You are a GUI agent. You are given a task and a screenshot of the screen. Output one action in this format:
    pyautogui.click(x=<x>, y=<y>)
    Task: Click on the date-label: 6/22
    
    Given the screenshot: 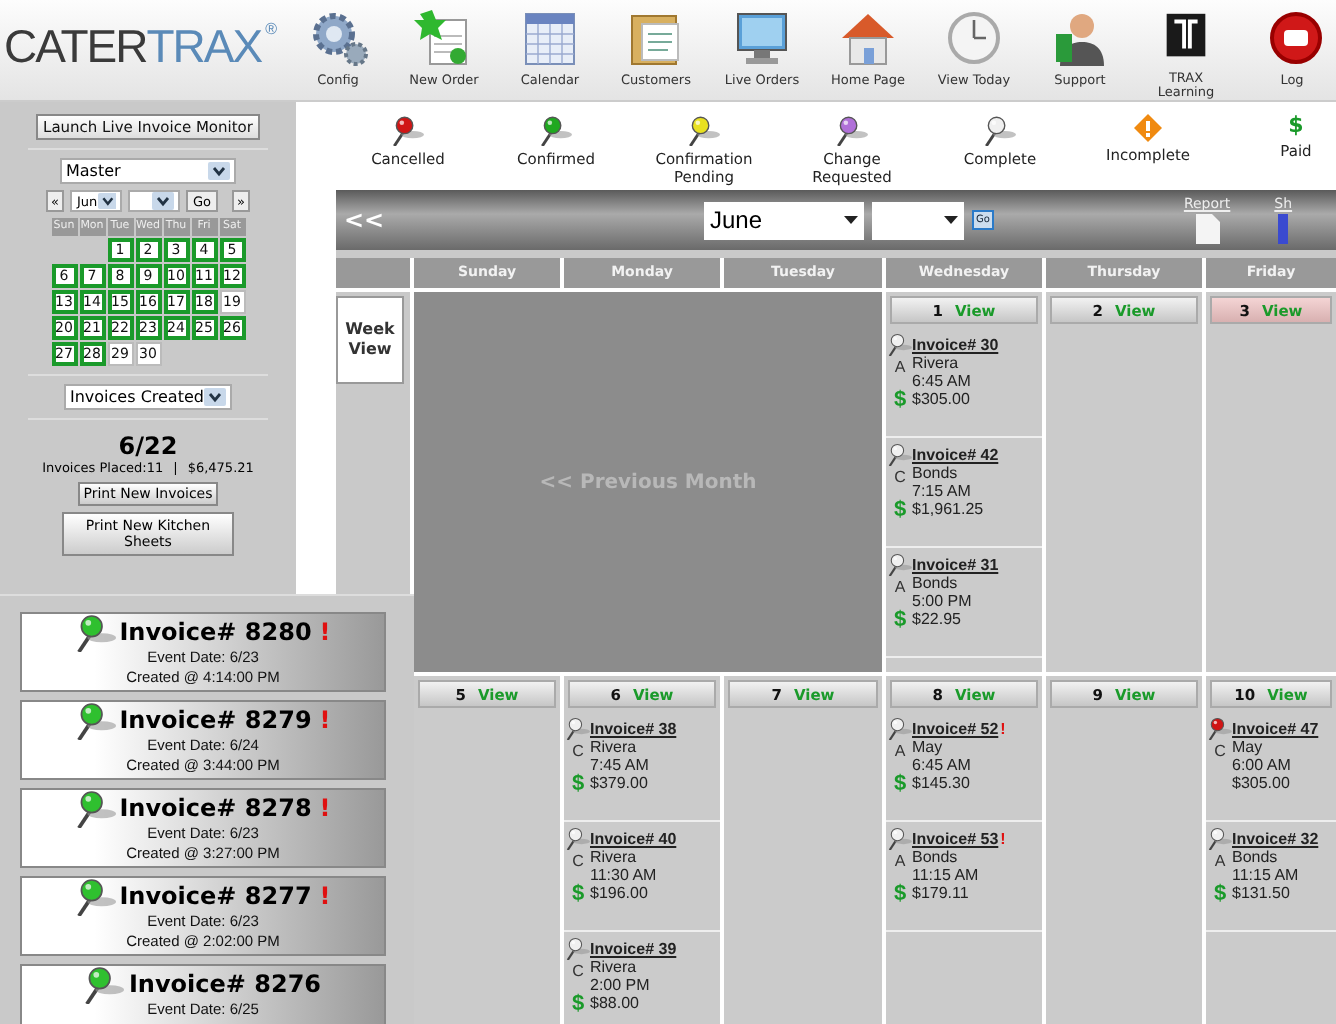 What is the action you would take?
    pyautogui.click(x=148, y=446)
    